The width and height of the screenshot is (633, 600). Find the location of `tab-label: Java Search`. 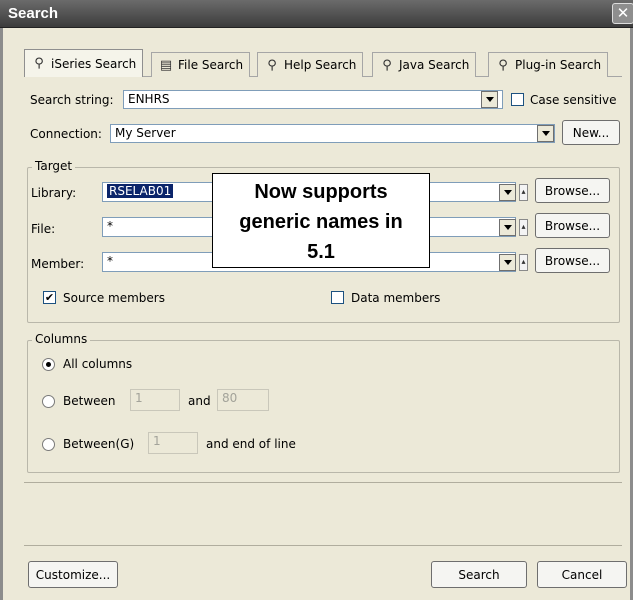

tab-label: Java Search is located at coordinates (434, 65).